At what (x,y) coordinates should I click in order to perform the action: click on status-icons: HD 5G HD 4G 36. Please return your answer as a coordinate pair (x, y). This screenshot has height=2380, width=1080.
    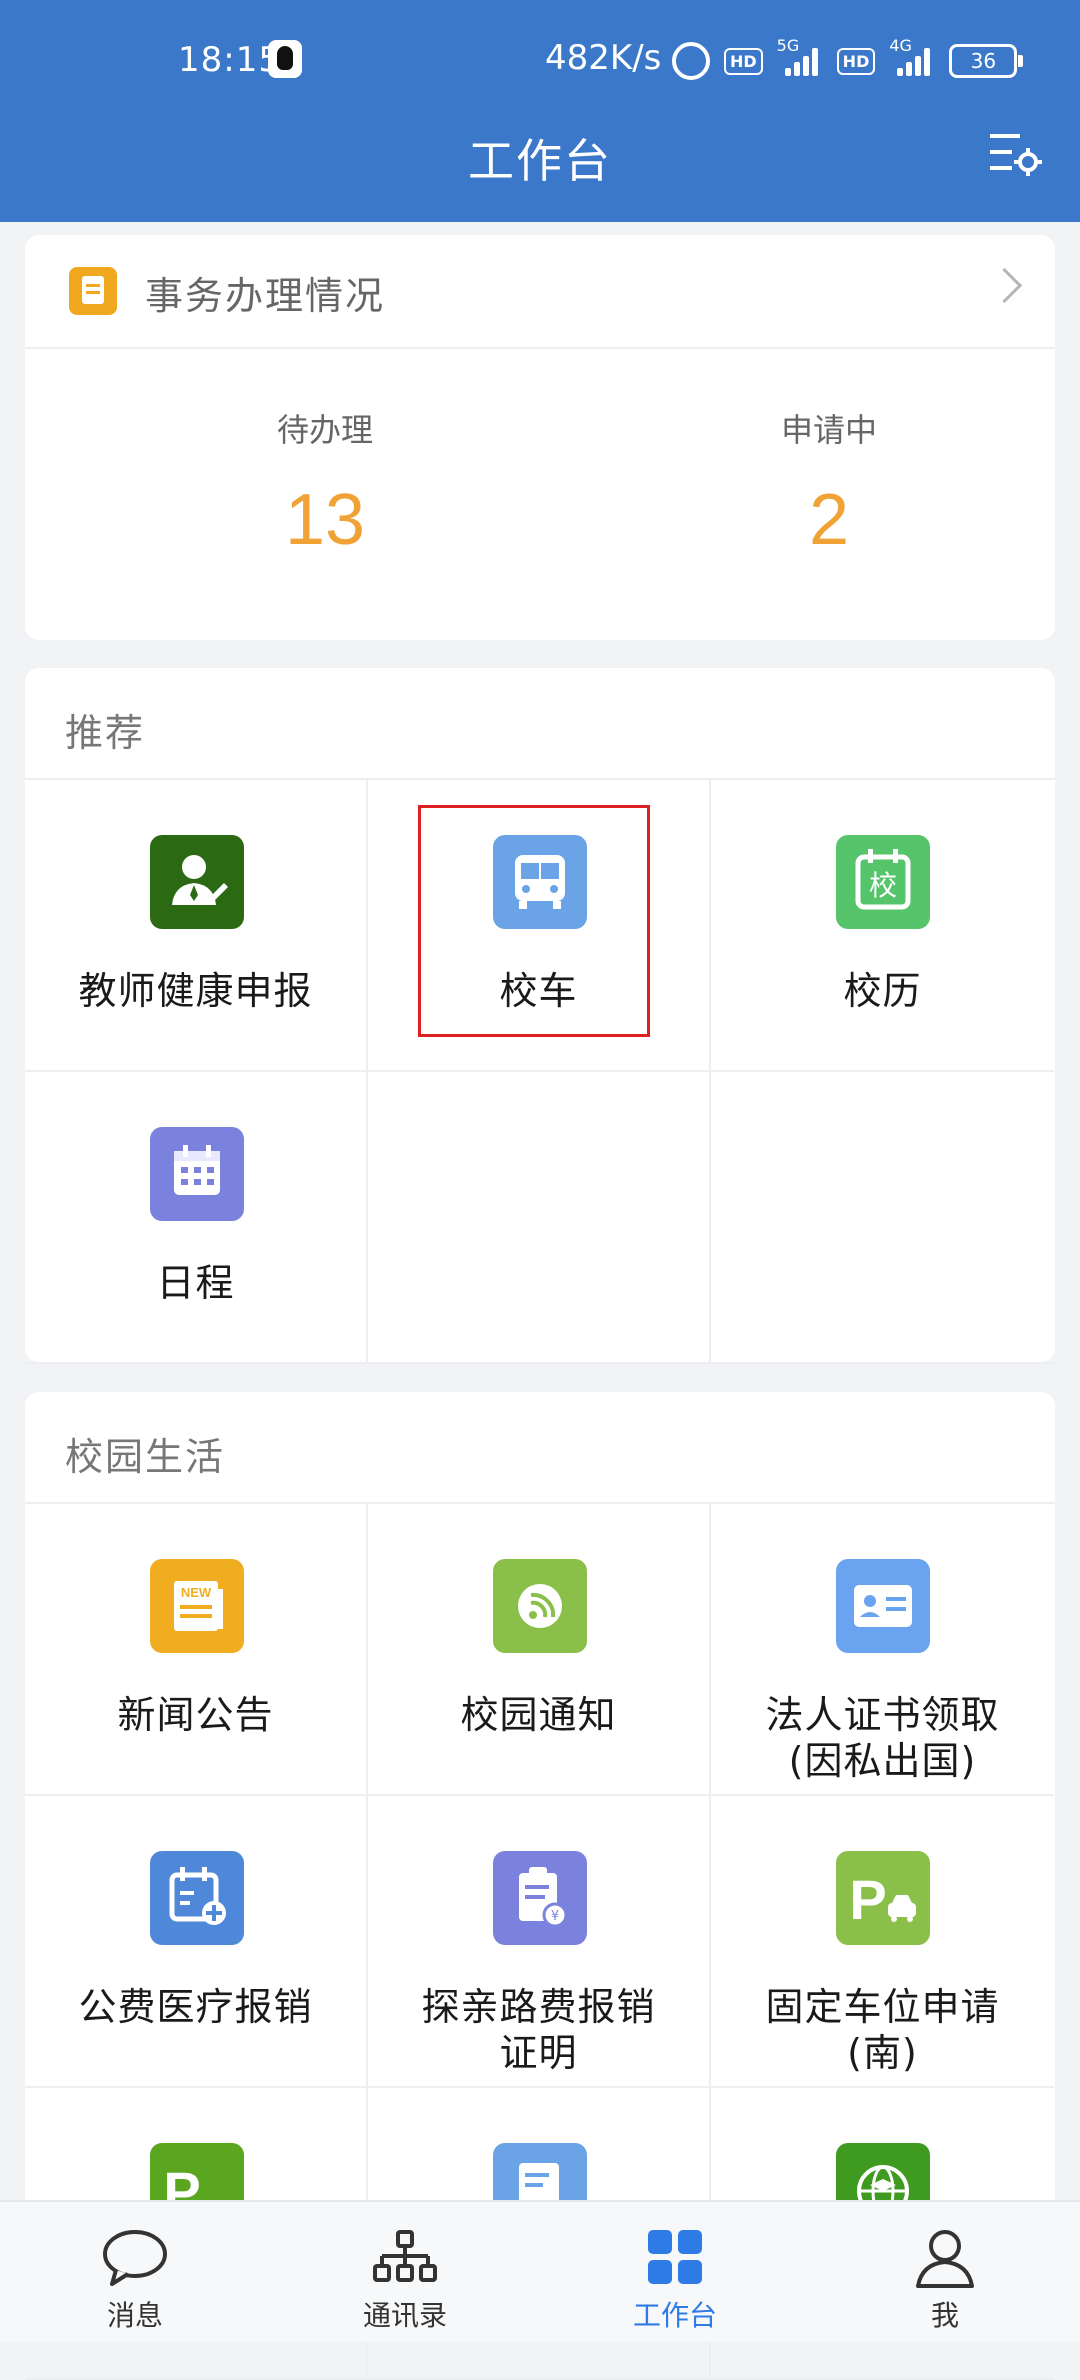
    Looking at the image, I should click on (848, 58).